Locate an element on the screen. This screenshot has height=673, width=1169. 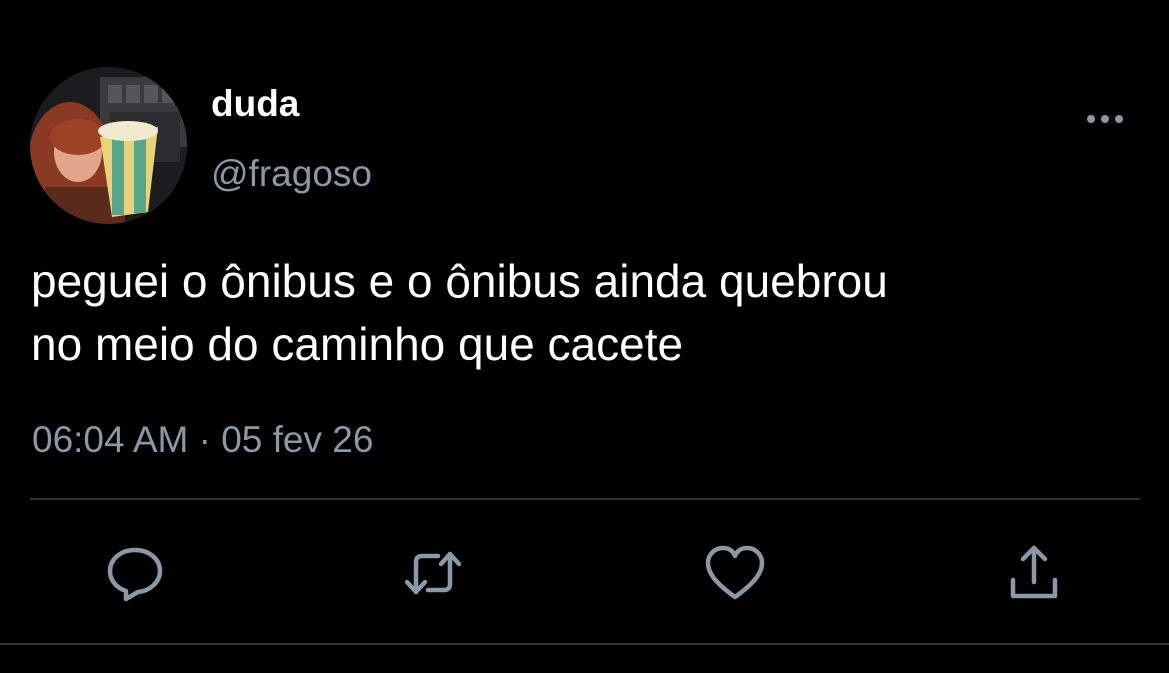
share-button is located at coordinates (1034, 573).